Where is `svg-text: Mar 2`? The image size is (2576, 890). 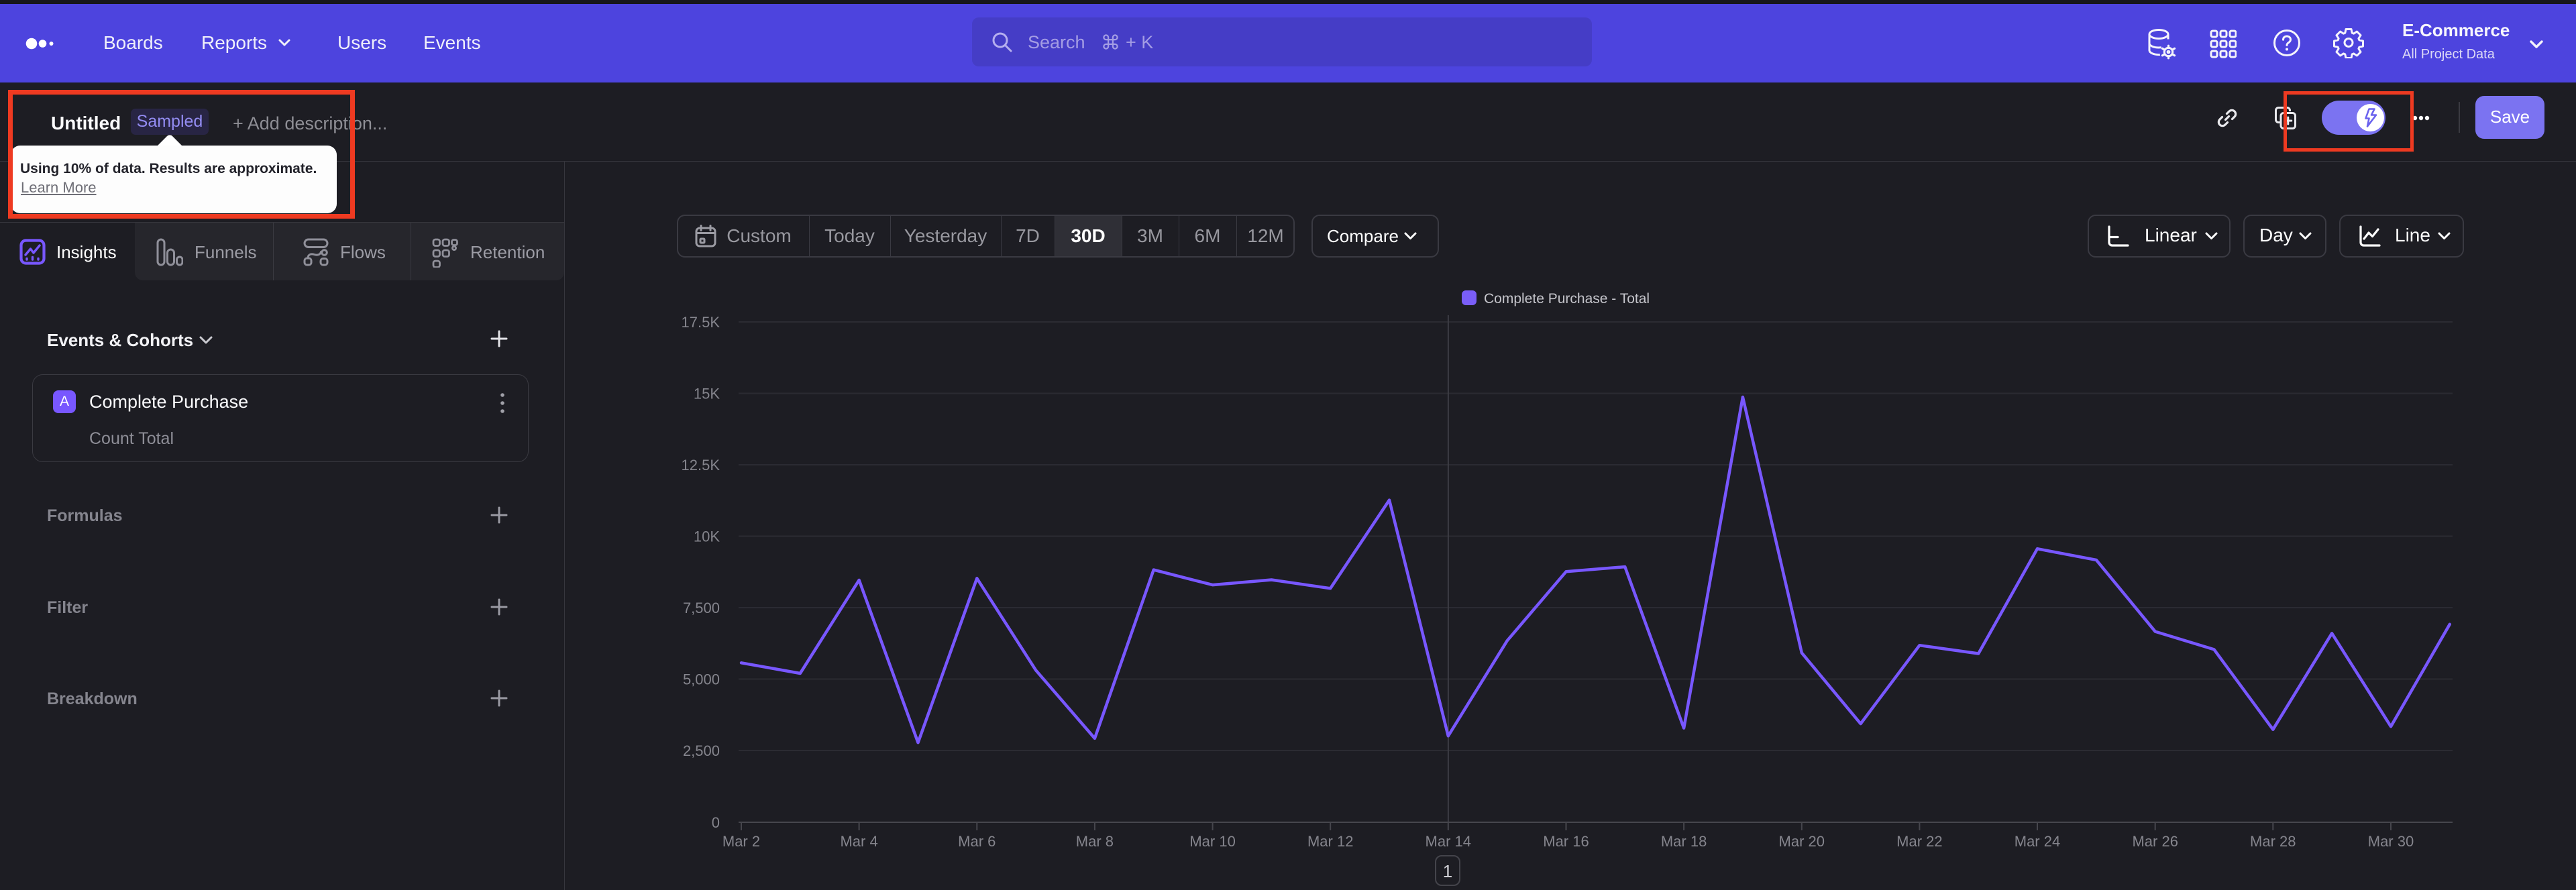 svg-text: Mar 2 is located at coordinates (741, 841).